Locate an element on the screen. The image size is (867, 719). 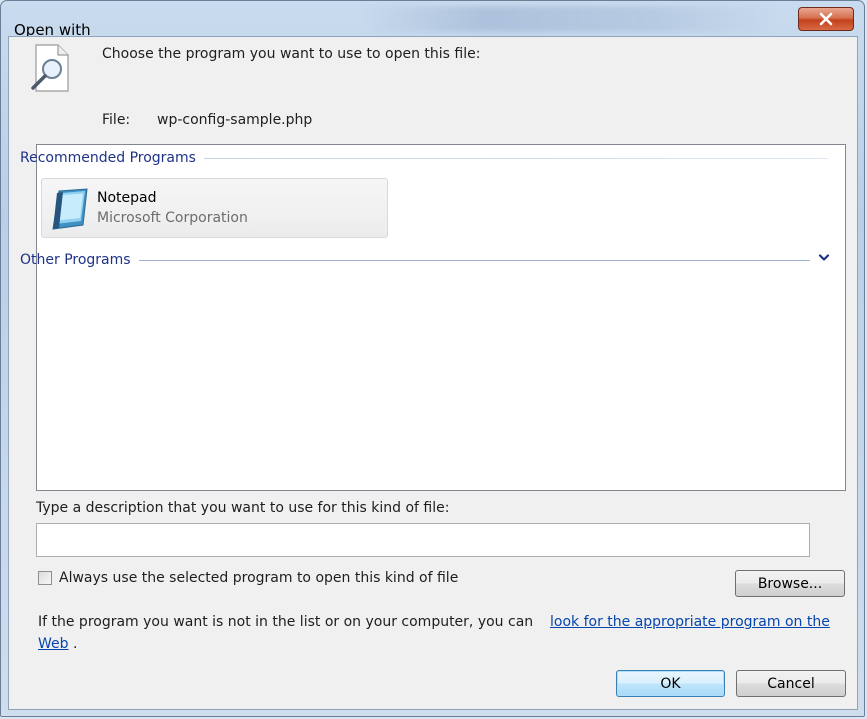
description-input is located at coordinates (423, 540).